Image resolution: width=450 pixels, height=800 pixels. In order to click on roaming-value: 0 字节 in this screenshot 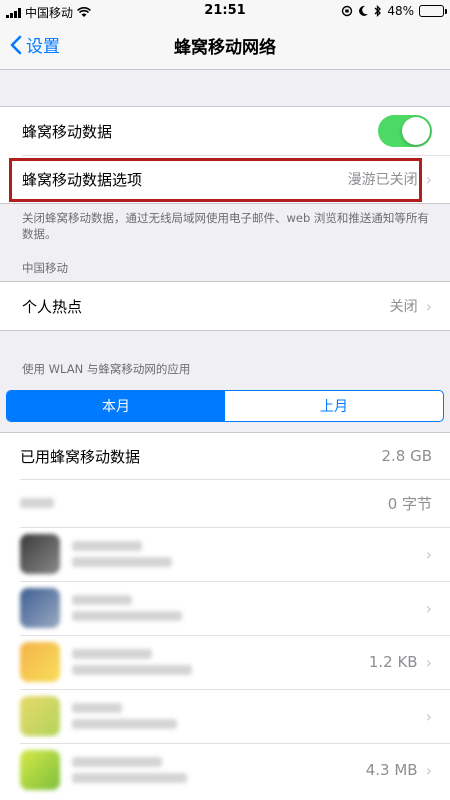, I will do `click(409, 503)`.